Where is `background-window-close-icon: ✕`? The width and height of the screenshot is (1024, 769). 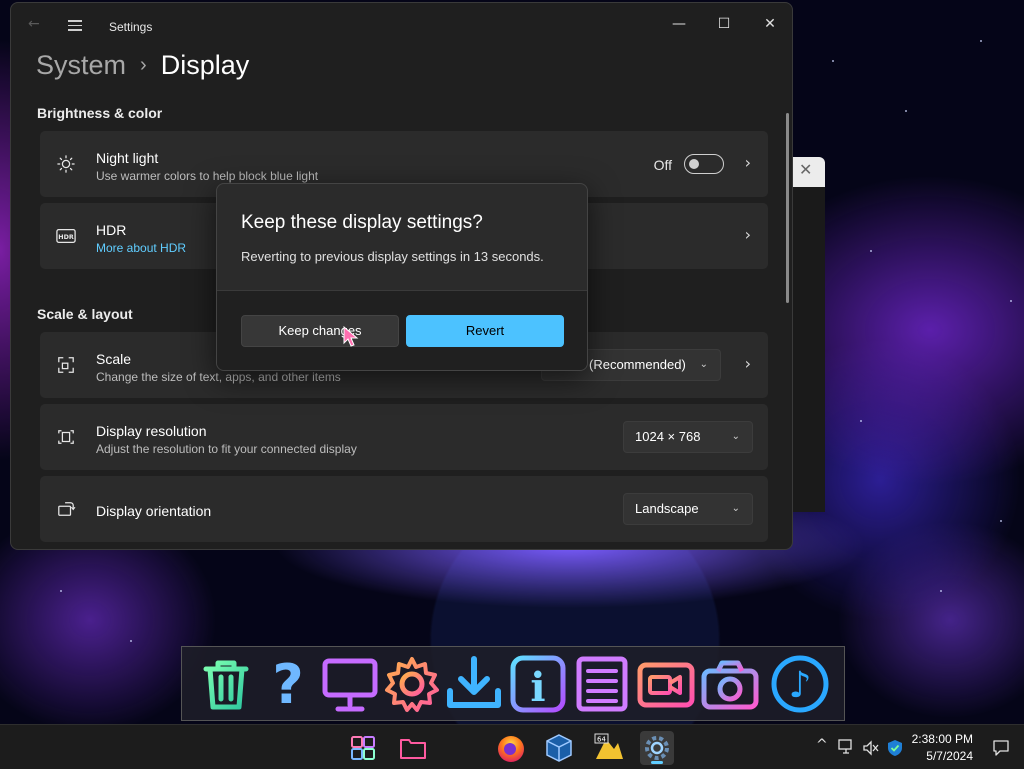
background-window-close-icon: ✕ is located at coordinates (805, 169).